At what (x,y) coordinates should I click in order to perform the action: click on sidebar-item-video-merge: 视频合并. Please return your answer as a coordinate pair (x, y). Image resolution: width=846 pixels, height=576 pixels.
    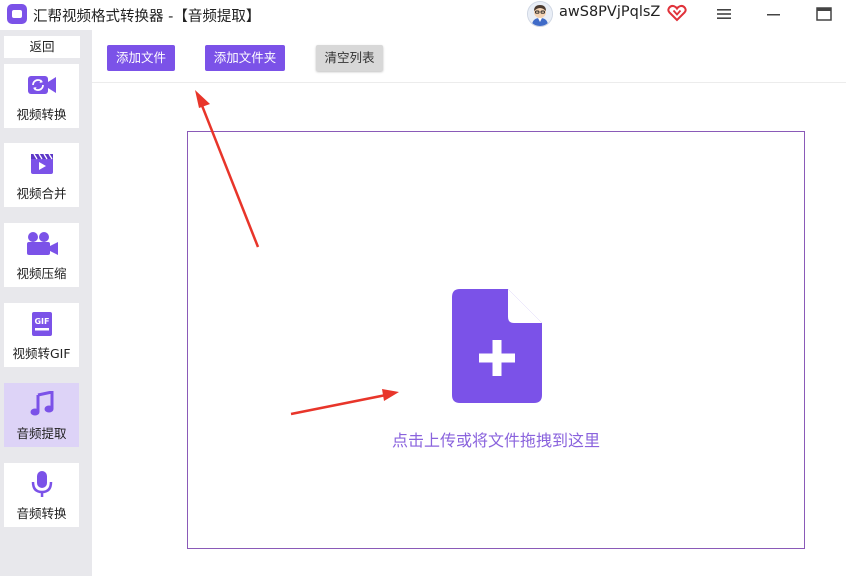
    Looking at the image, I should click on (41, 175).